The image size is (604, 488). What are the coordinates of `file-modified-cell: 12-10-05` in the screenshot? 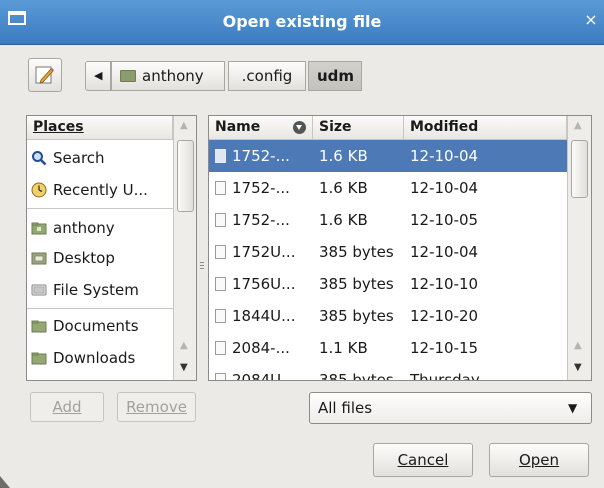 It's located at (444, 220).